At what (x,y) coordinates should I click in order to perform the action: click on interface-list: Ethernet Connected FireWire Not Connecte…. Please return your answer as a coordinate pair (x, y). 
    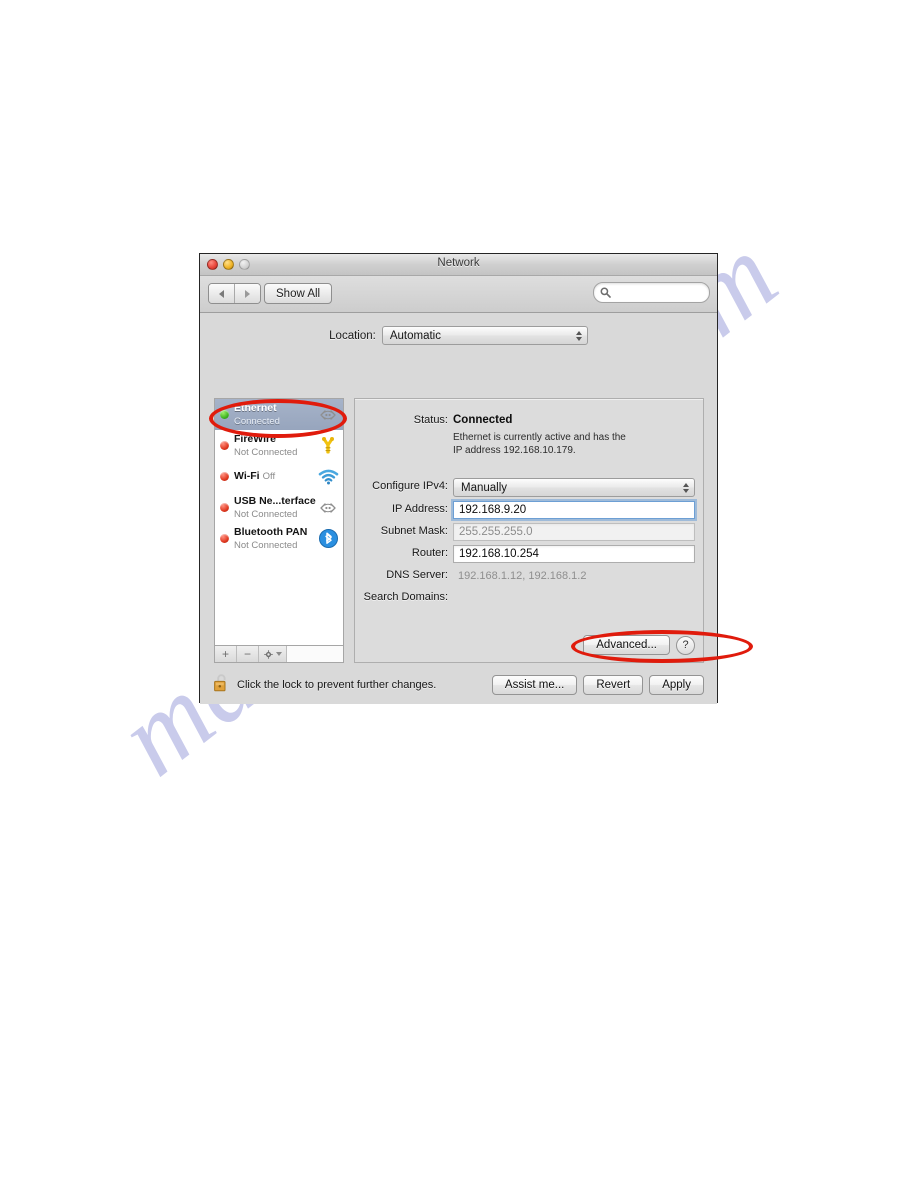
    Looking at the image, I should click on (279, 521).